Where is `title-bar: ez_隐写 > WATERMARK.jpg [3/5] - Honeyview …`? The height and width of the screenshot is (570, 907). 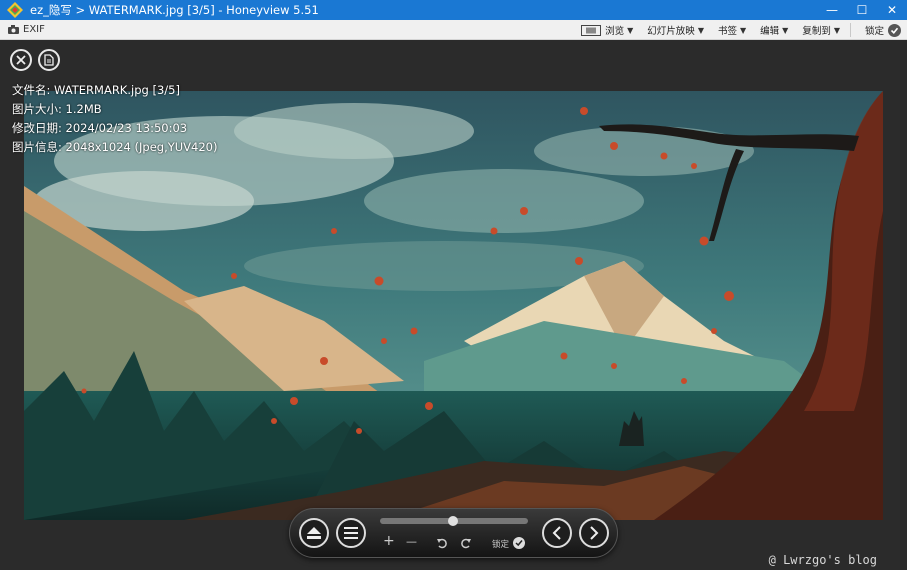 title-bar: ez_隐写 > WATERMARK.jpg [3/5] - Honeyview … is located at coordinates (453, 10).